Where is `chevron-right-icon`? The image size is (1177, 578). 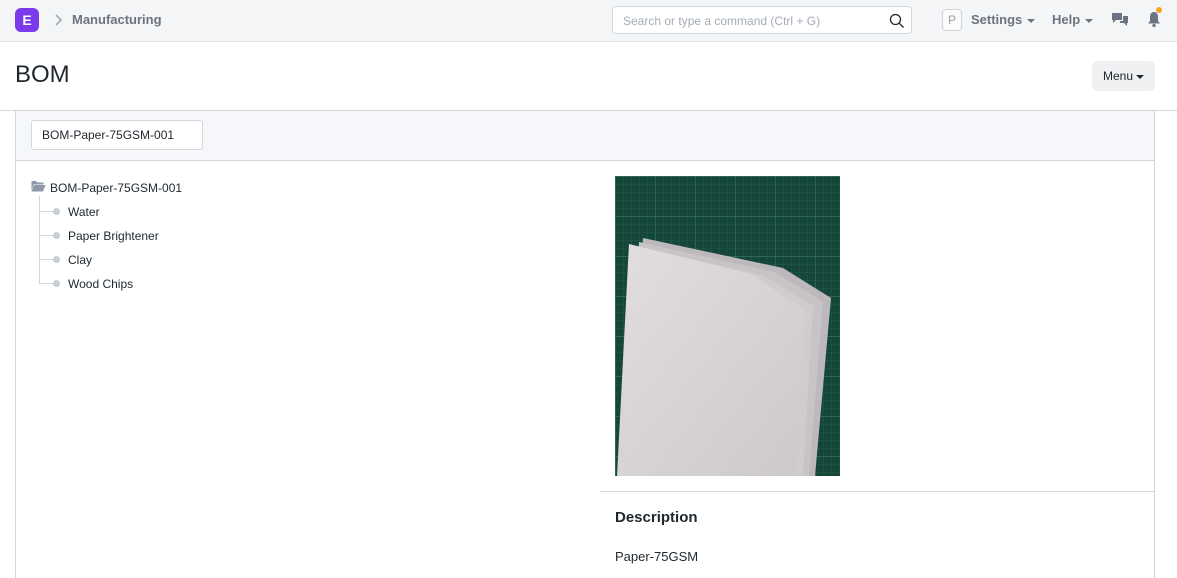 chevron-right-icon is located at coordinates (59, 20).